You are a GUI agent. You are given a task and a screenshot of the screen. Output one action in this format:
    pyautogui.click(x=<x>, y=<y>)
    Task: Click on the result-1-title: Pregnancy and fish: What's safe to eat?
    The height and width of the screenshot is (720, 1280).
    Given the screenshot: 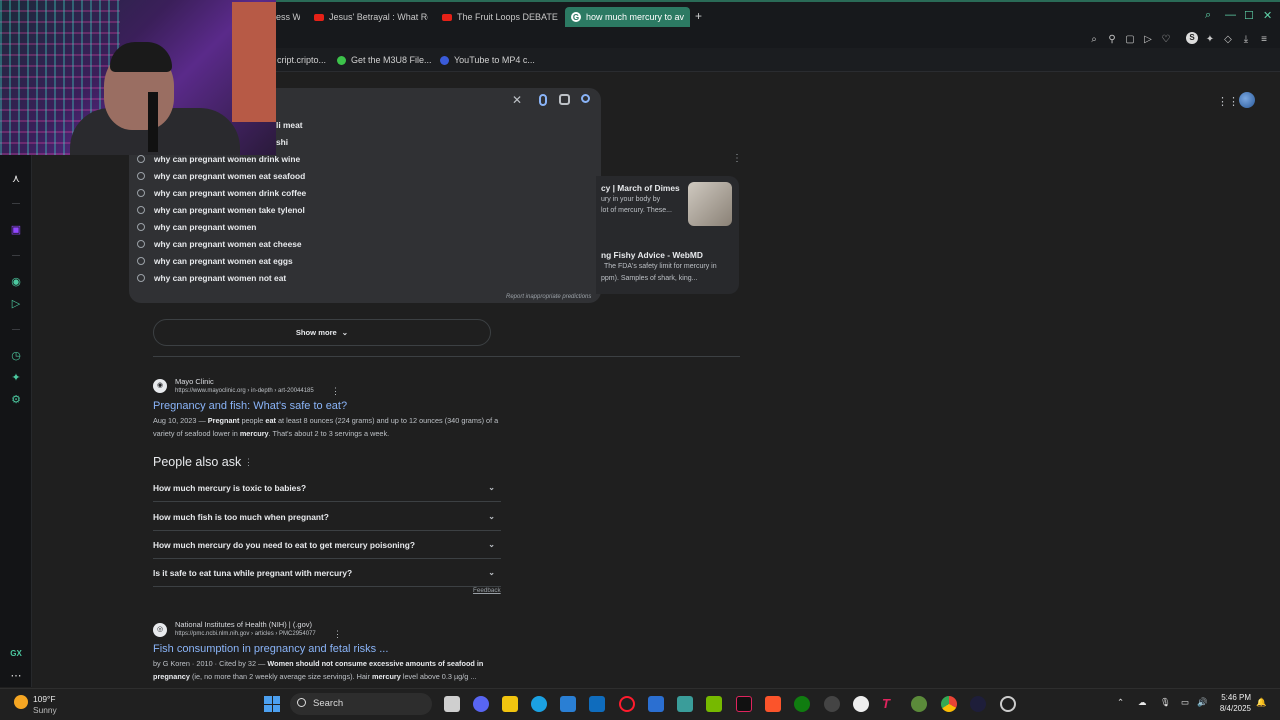 What is the action you would take?
    pyautogui.click(x=250, y=406)
    